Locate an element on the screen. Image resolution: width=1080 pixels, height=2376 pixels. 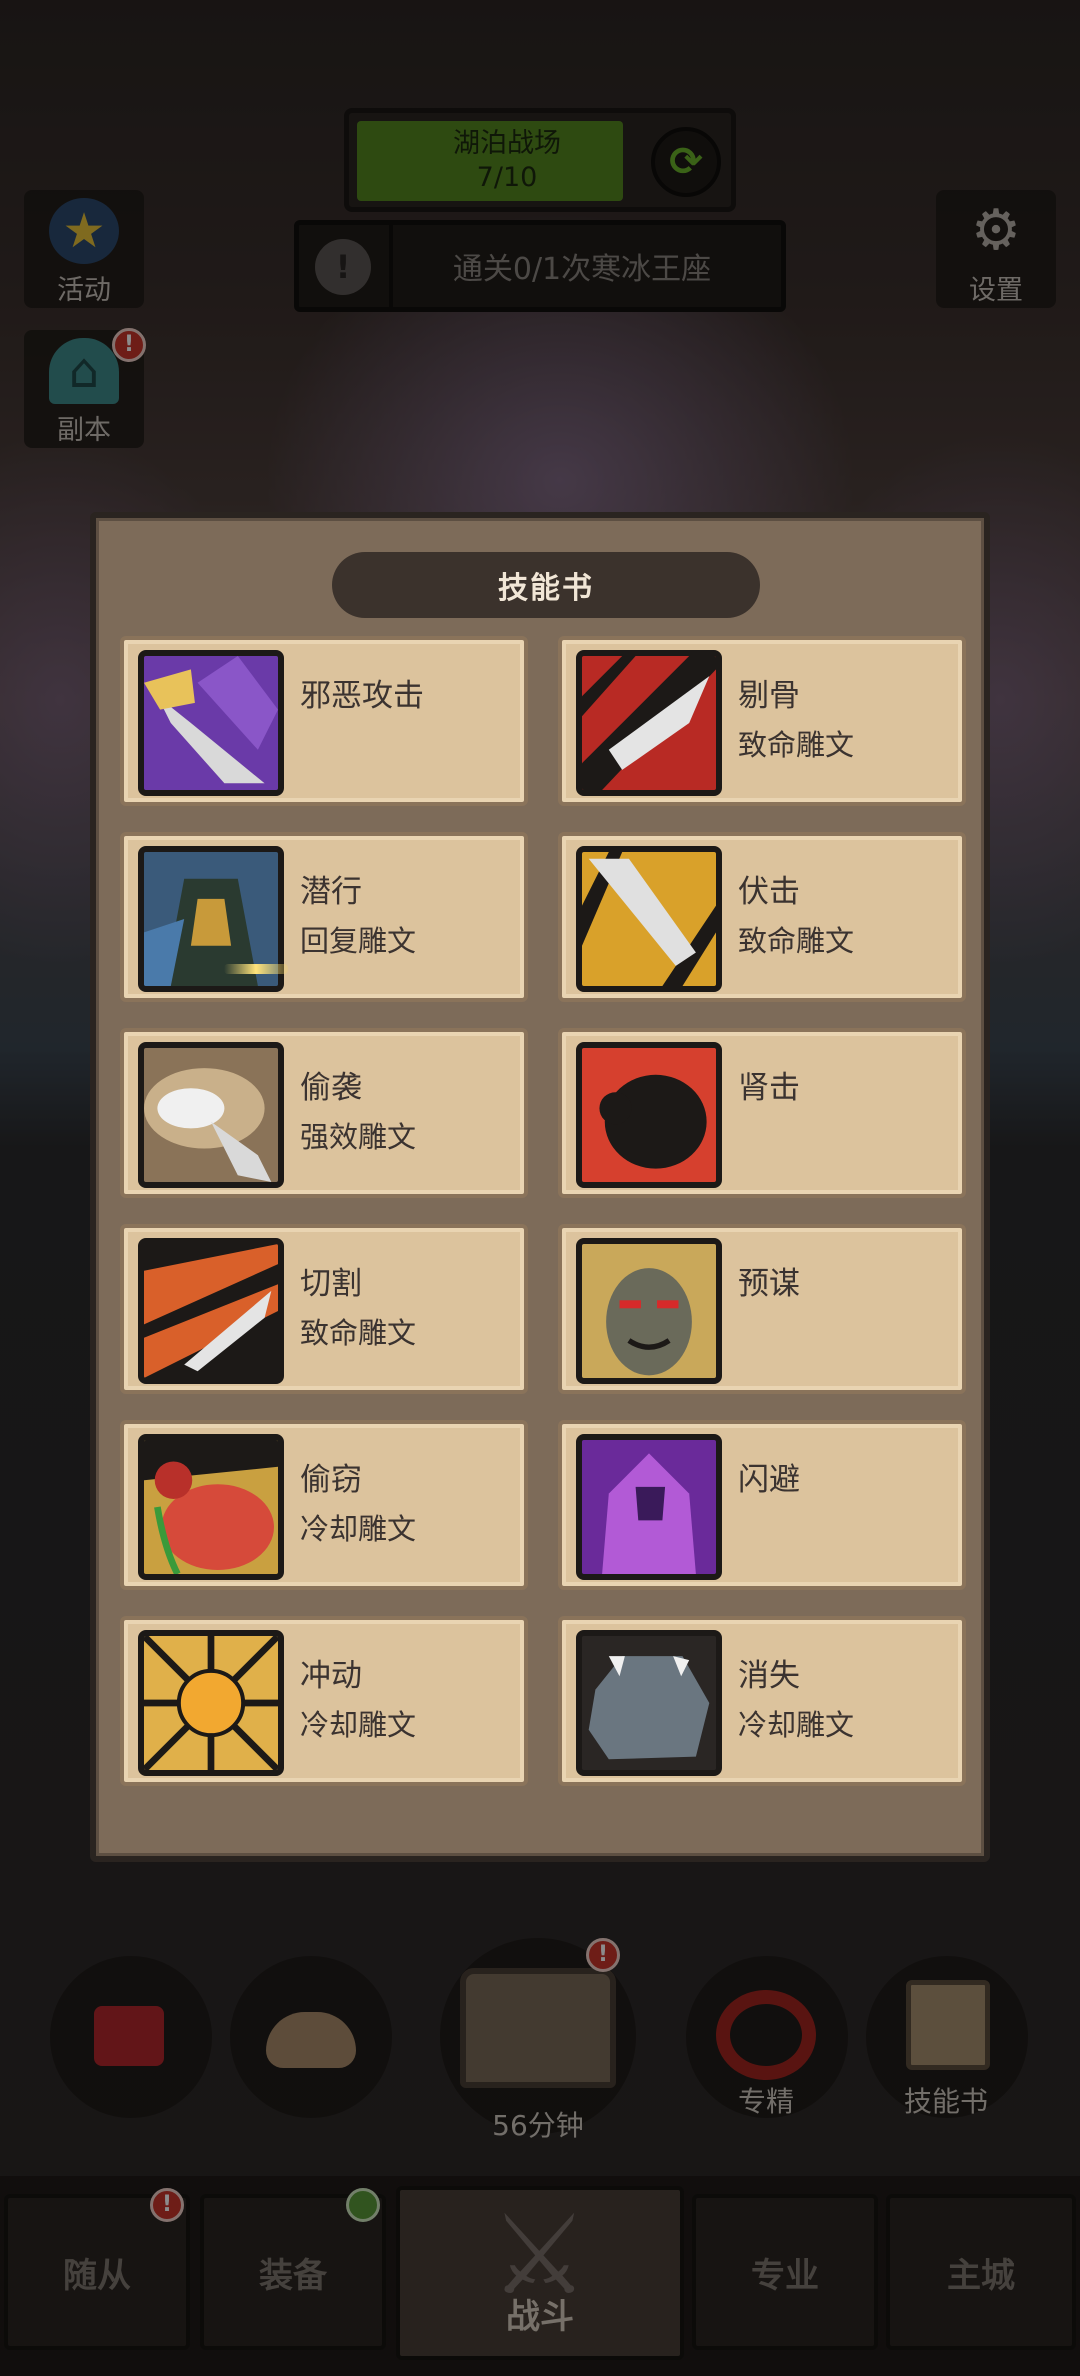
skill-name: 伏击 is located at coordinates (769, 892).